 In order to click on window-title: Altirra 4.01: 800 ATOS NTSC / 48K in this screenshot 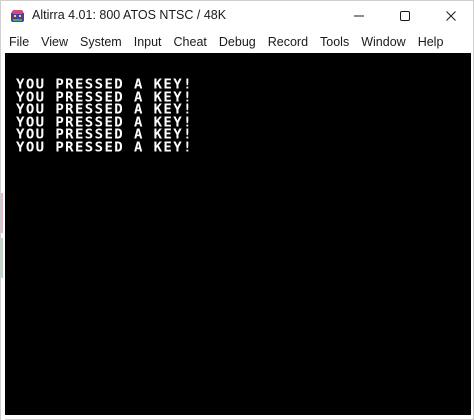, I will do `click(129, 15)`.